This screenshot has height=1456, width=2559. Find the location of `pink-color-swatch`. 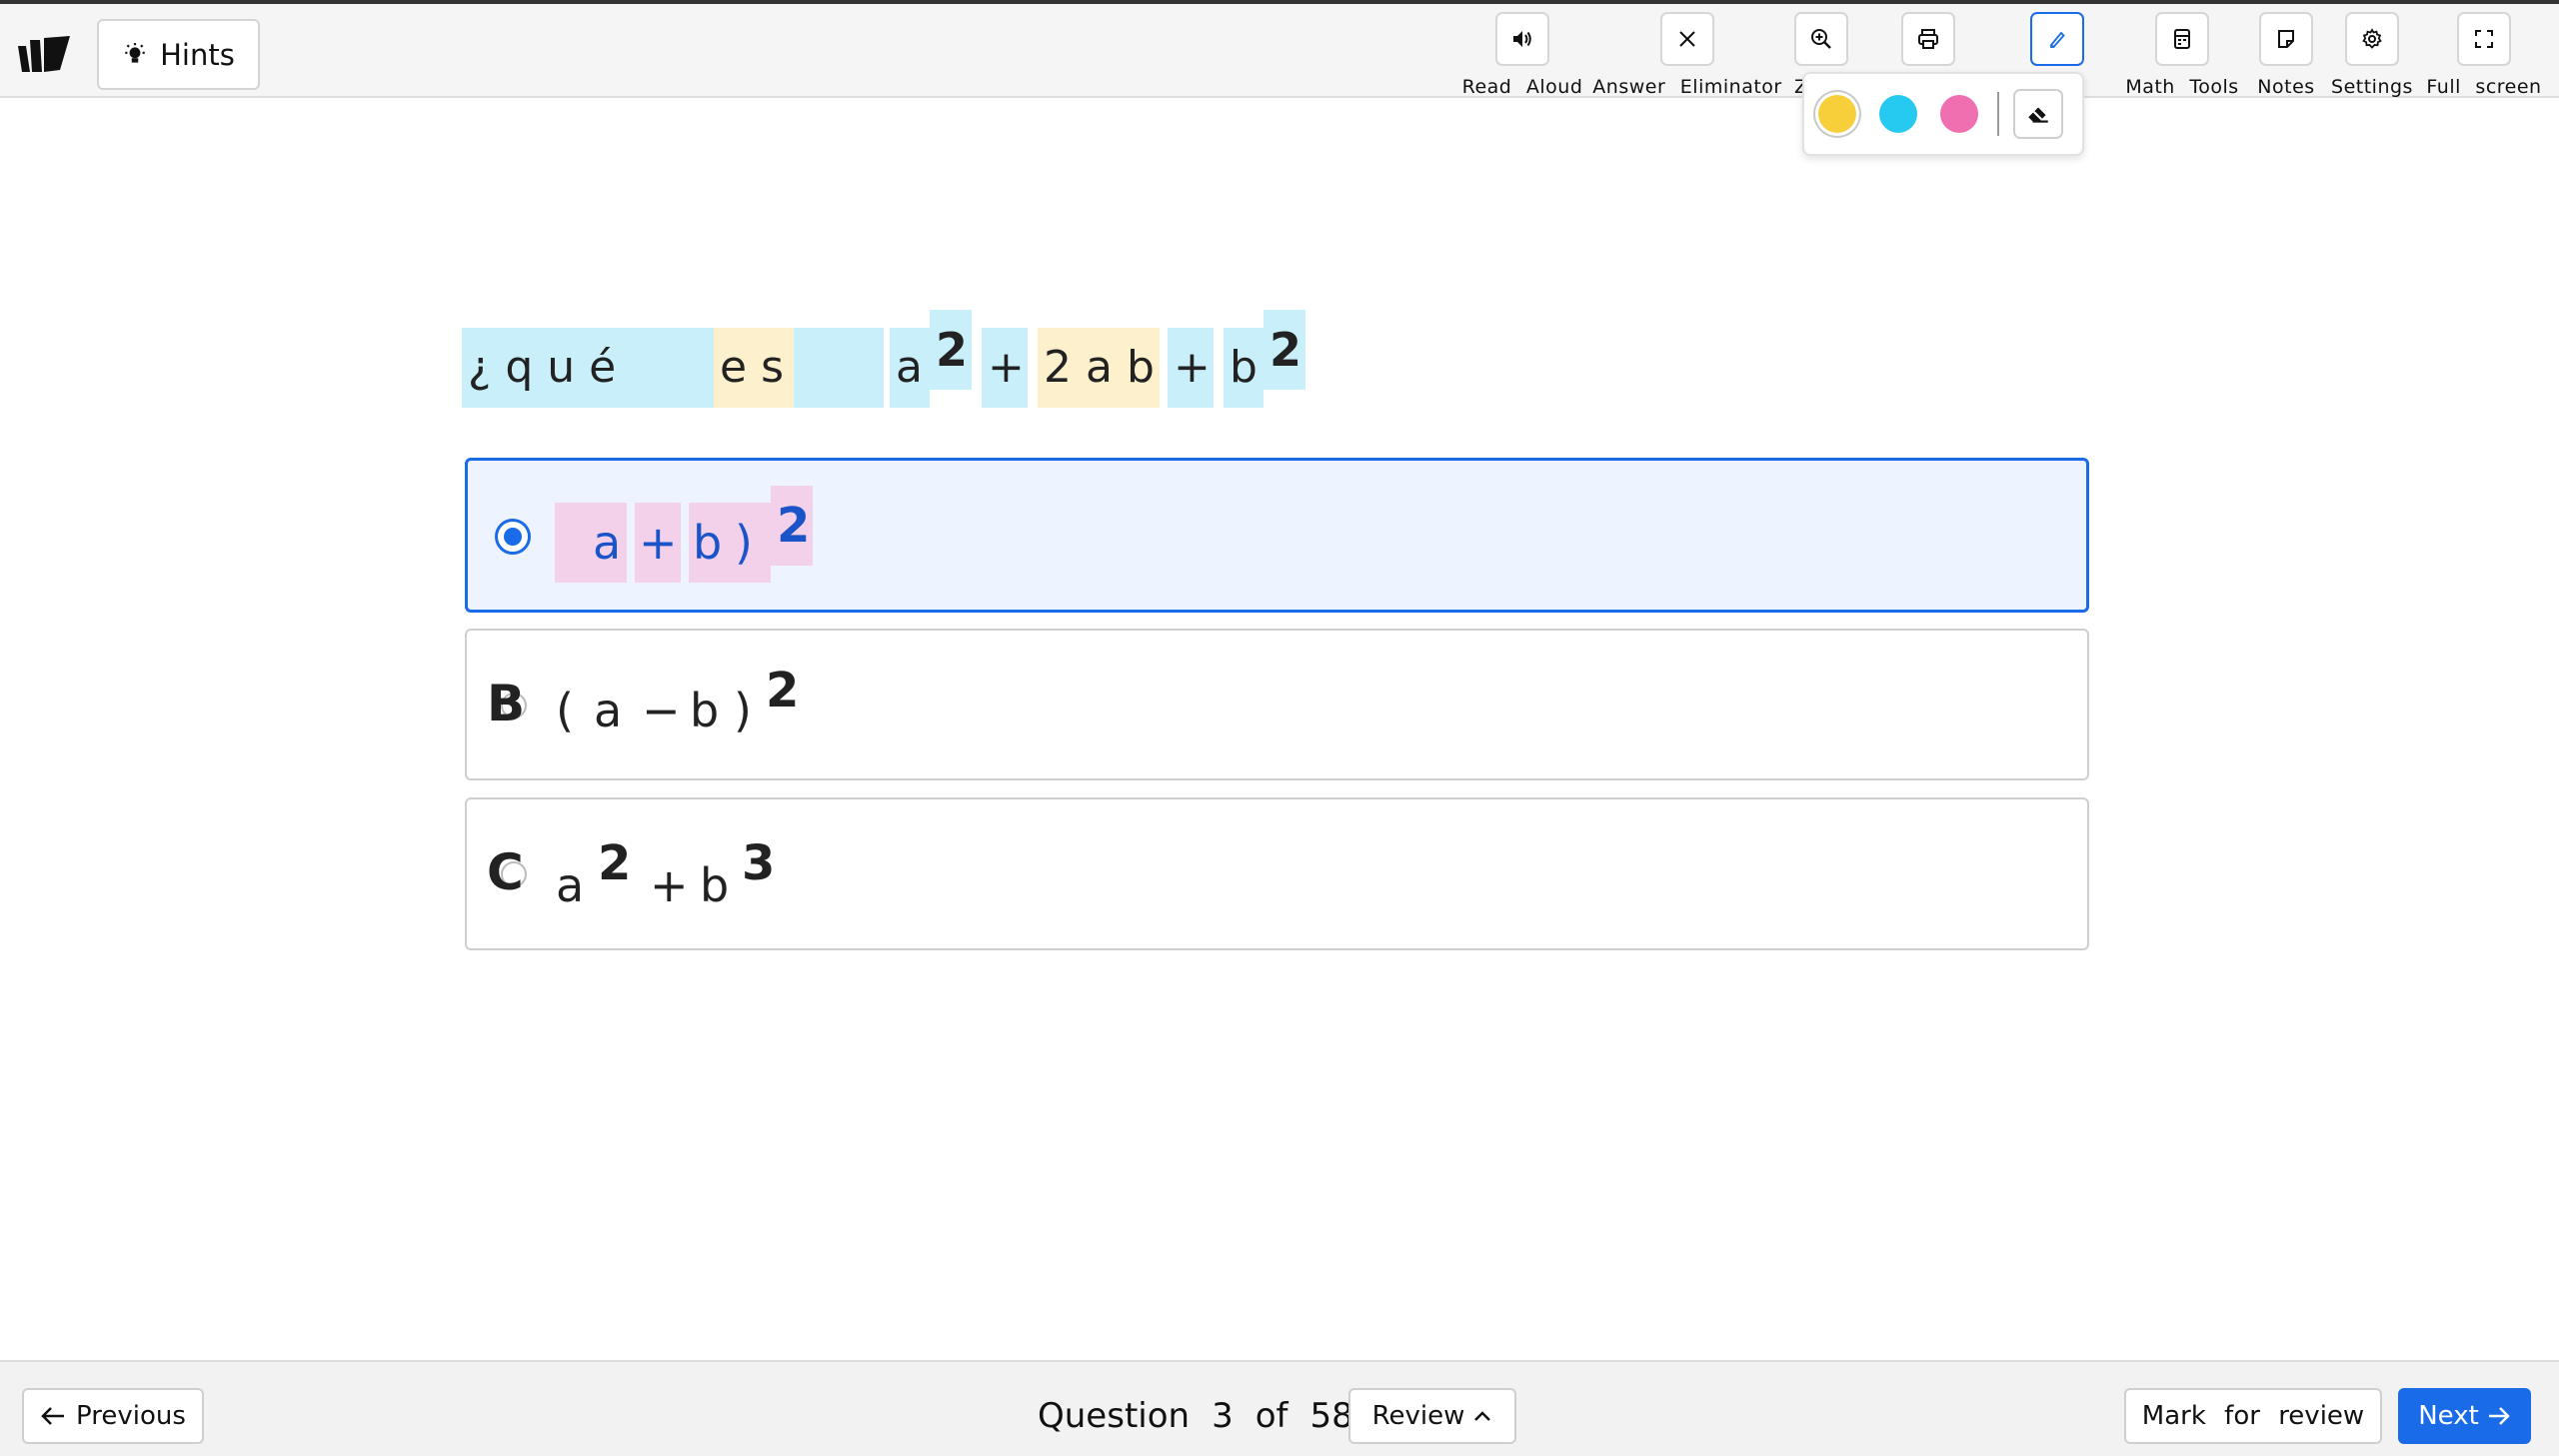

pink-color-swatch is located at coordinates (1959, 114).